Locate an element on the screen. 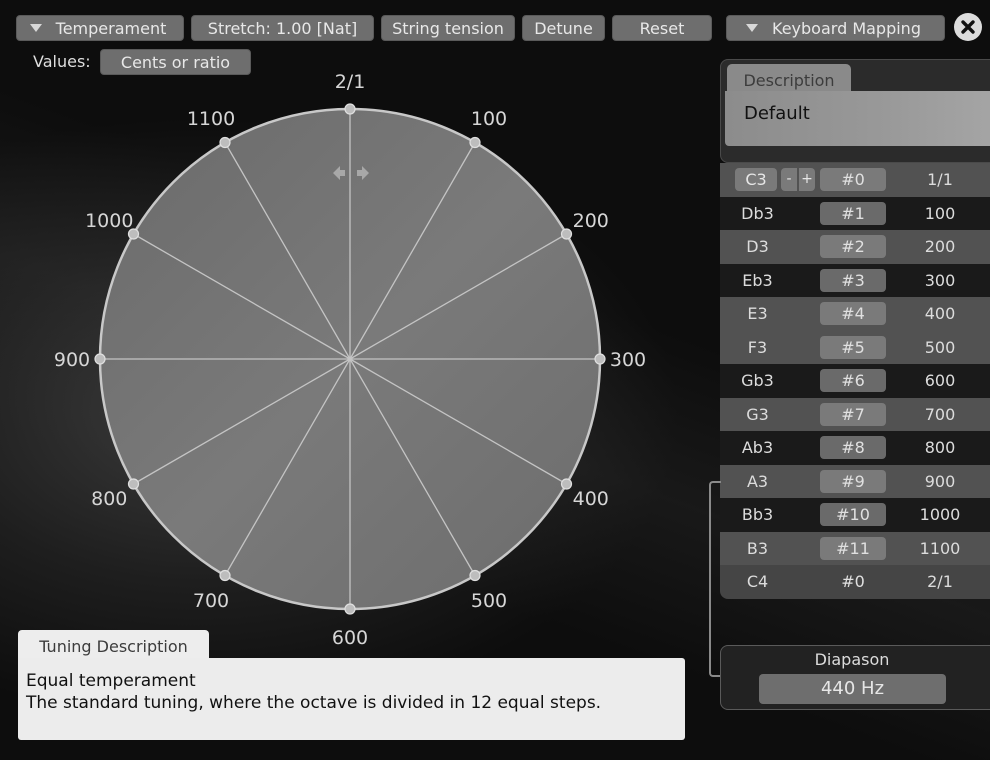  note-button: C3 is located at coordinates (756, 179).